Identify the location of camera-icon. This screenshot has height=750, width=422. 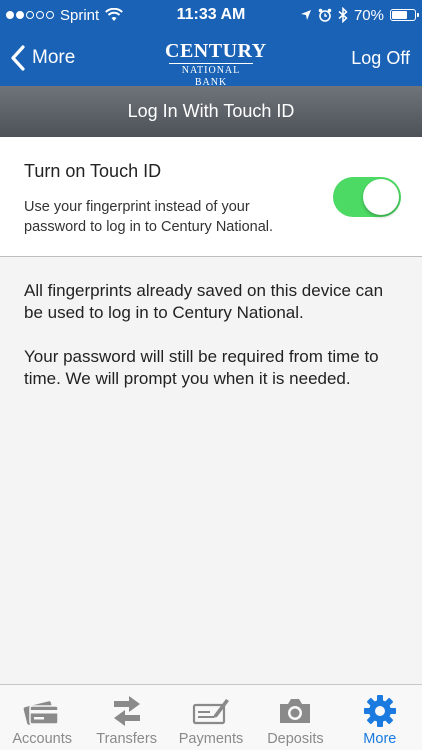
(295, 711).